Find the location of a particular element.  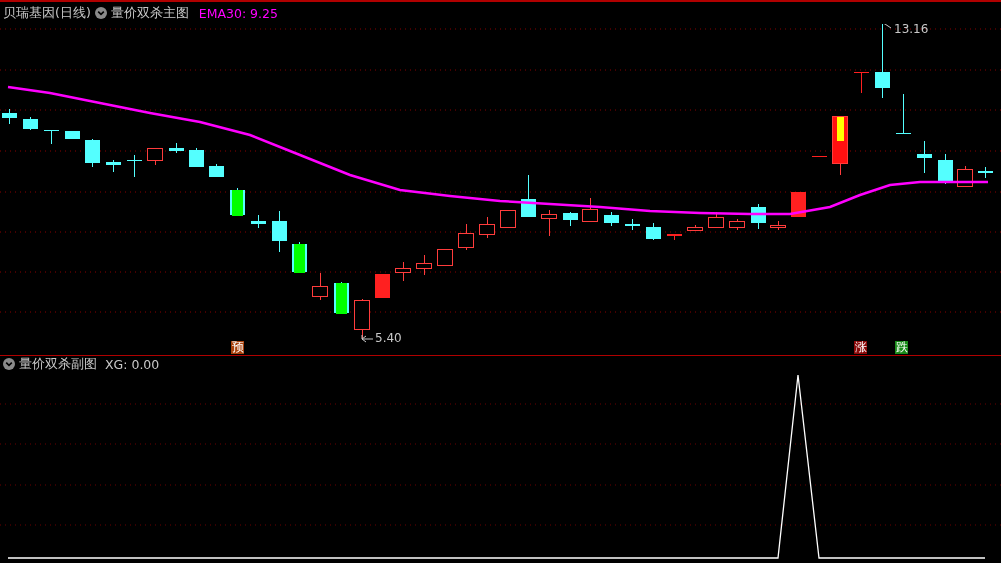

leader-line is located at coordinates (367, 338).